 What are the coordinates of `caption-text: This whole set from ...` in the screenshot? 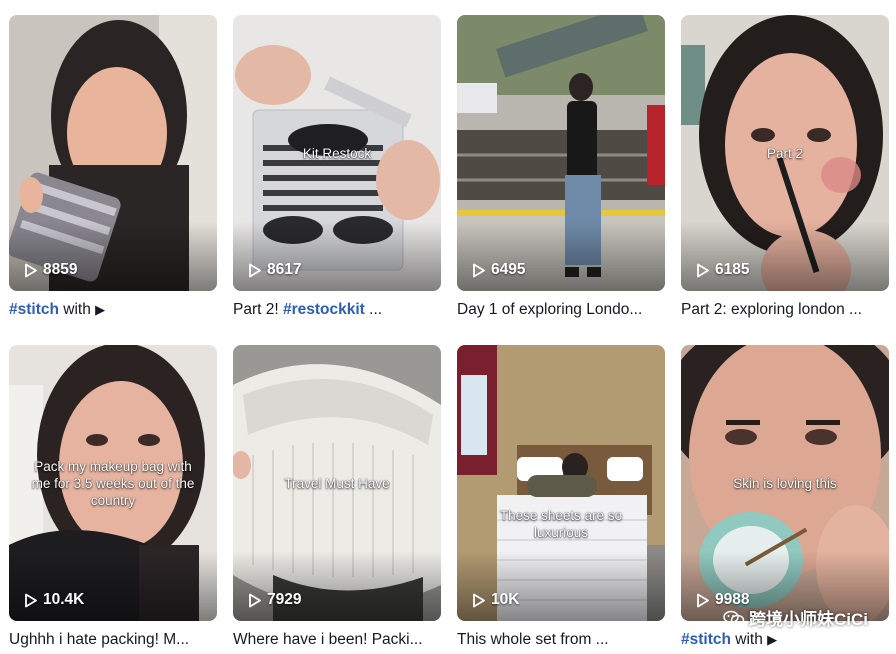 It's located at (533, 639).